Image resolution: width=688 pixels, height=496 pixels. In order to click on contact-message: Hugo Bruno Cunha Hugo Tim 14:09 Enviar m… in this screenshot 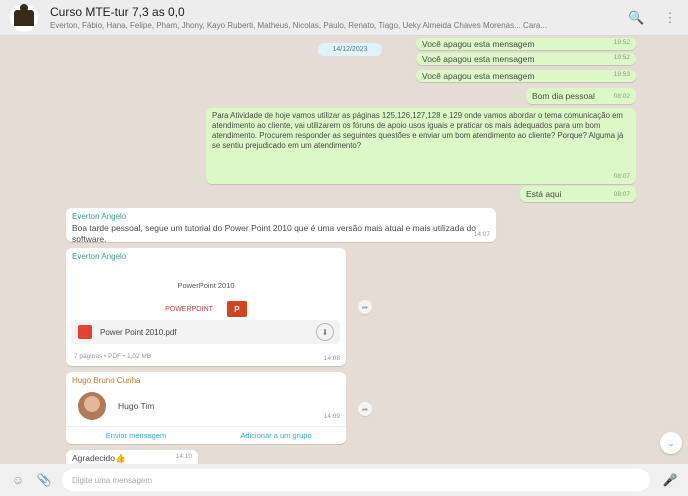, I will do `click(206, 408)`.